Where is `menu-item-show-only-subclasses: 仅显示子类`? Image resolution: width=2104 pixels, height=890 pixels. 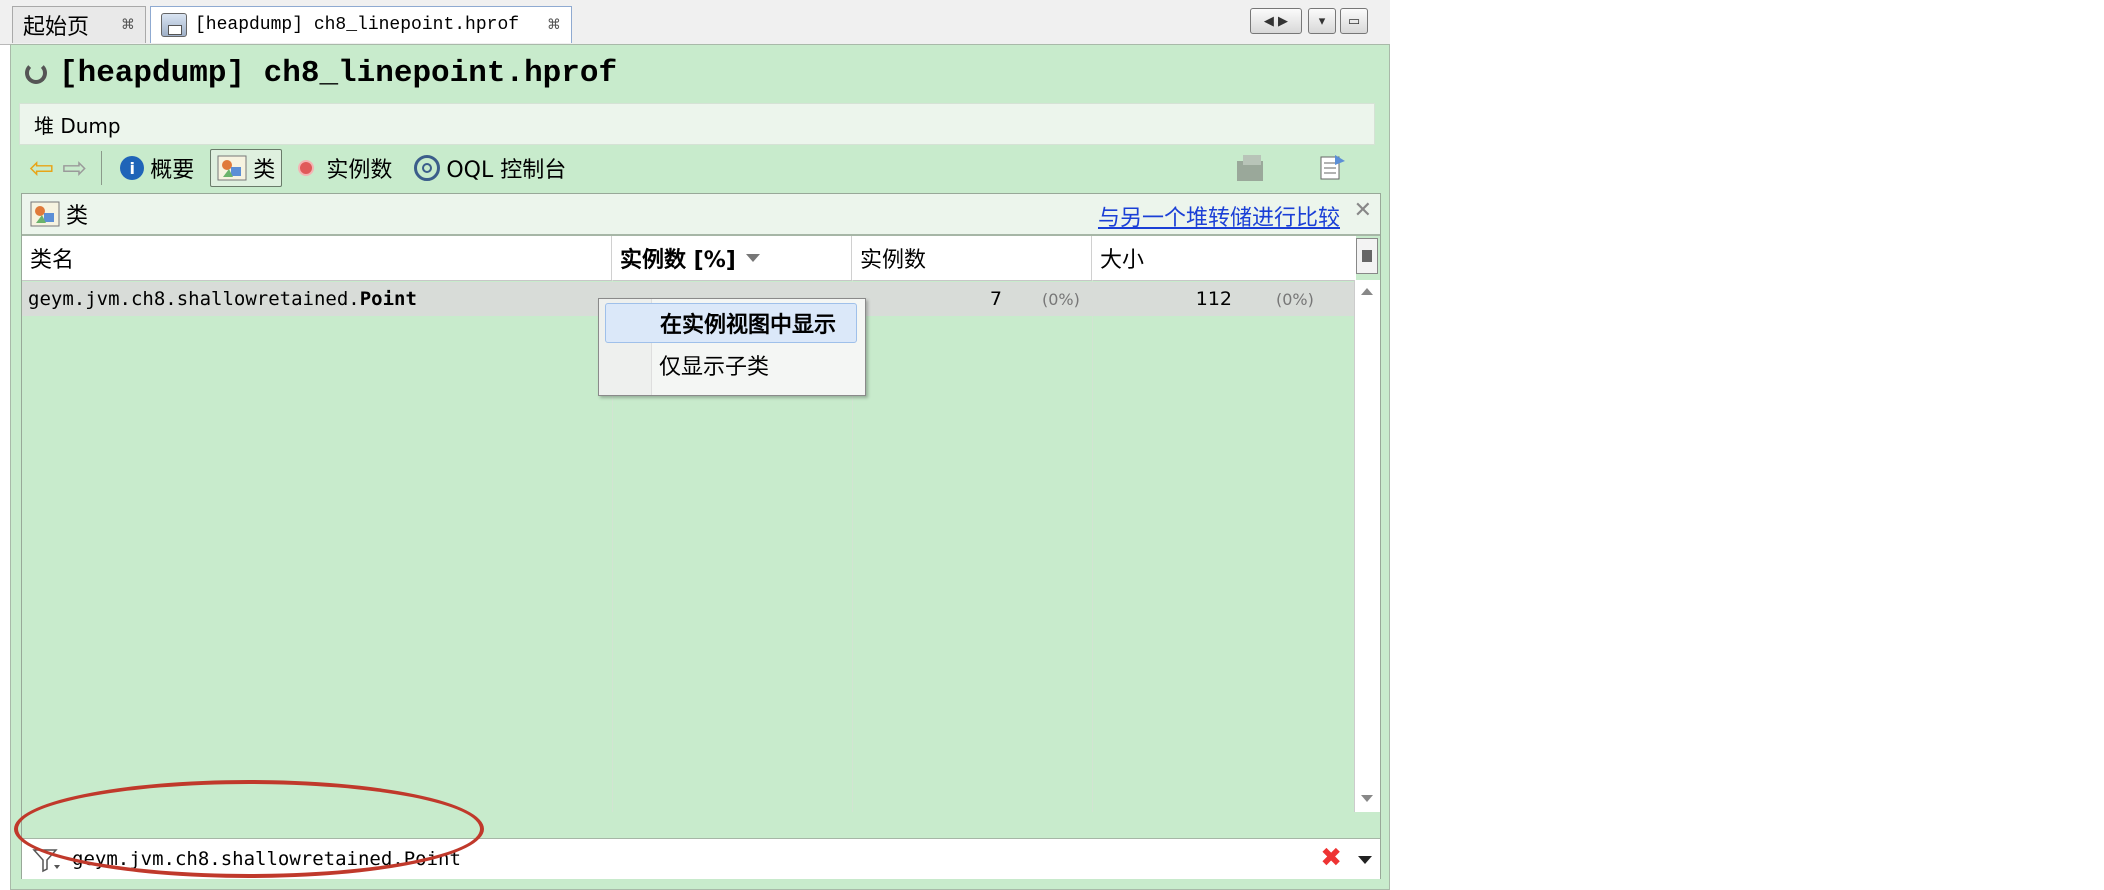 menu-item-show-only-subclasses: 仅显示子类 is located at coordinates (731, 365).